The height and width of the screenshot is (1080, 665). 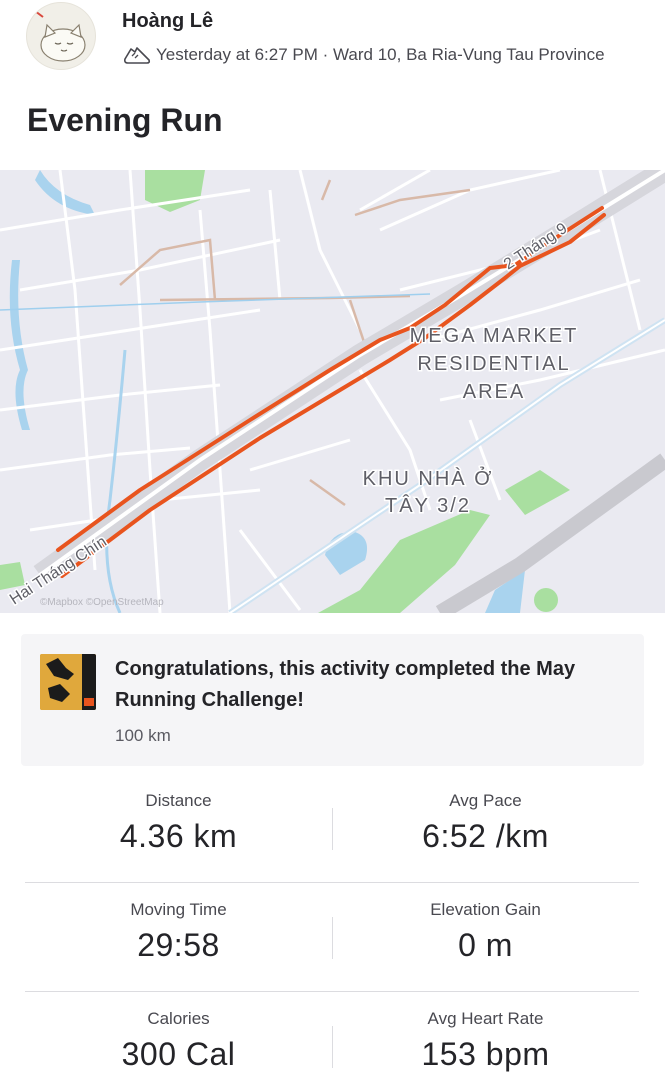 I want to click on map-label-mega-market: RESIDENTIAL, so click(x=493, y=364).